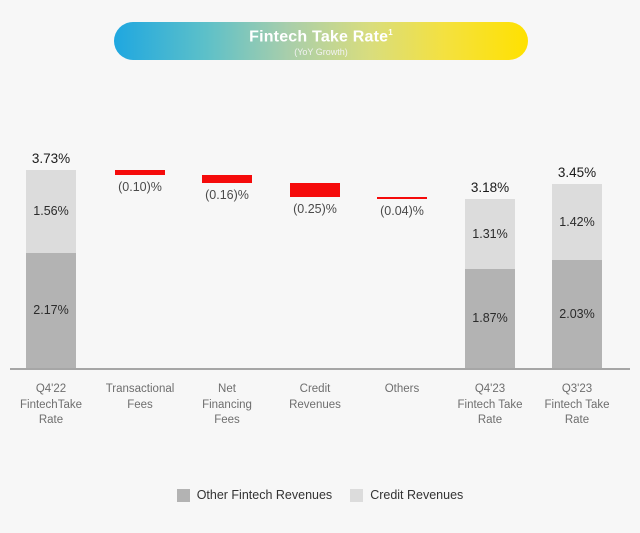  What do you see at coordinates (577, 173) in the screenshot?
I see `bar-total-value-label: 3.45%` at bounding box center [577, 173].